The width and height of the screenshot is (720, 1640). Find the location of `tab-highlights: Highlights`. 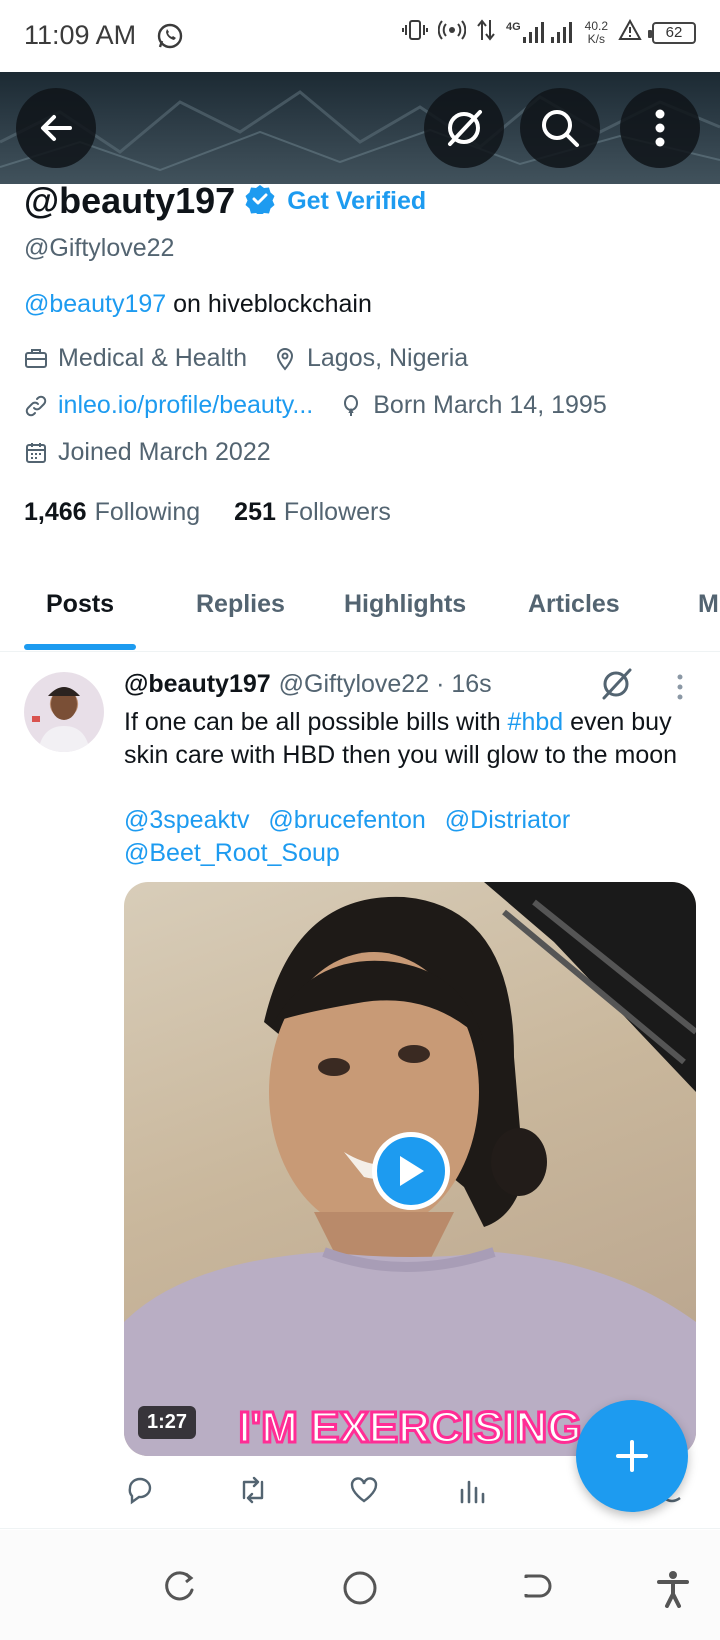

tab-highlights: Highlights is located at coordinates (405, 604).